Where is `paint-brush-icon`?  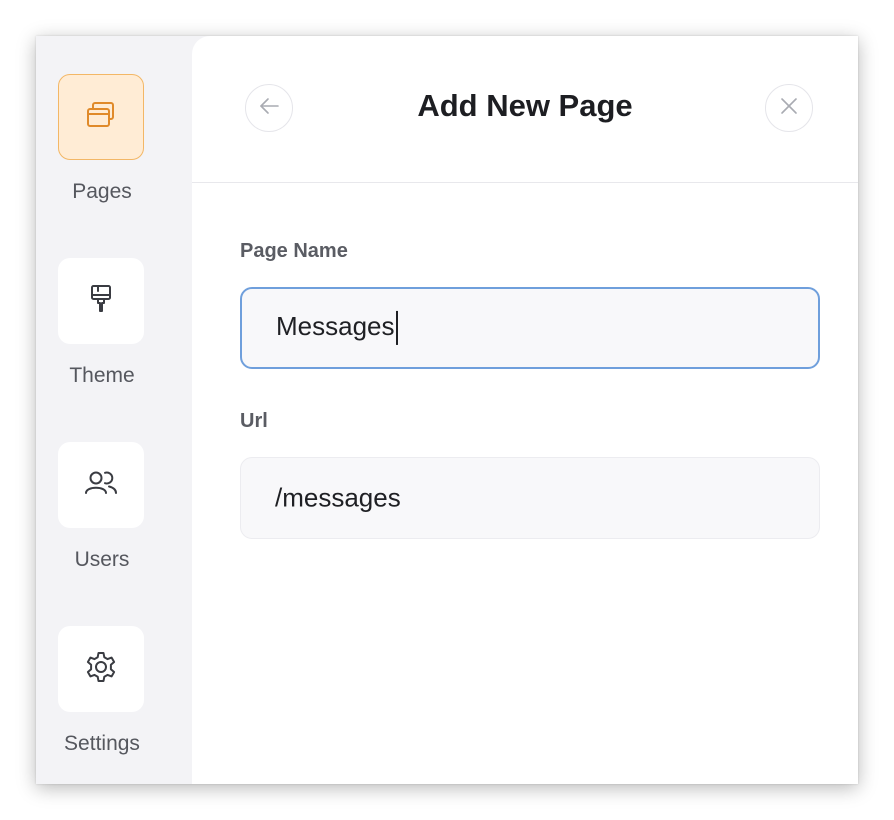
paint-brush-icon is located at coordinates (101, 301).